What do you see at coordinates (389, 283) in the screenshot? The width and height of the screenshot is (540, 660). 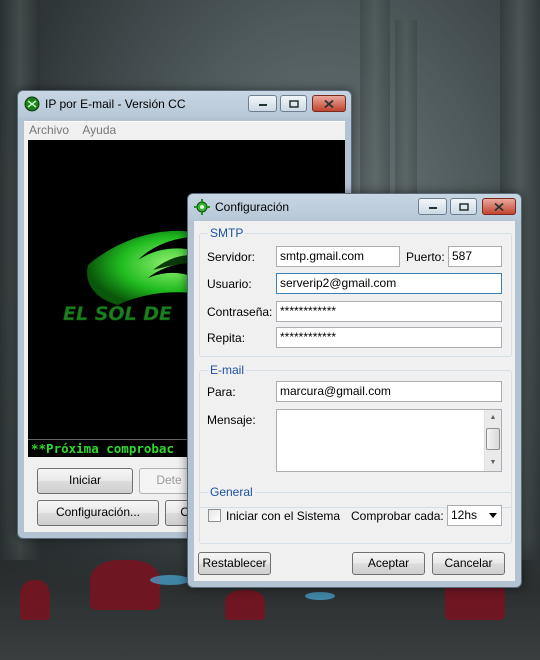 I see `user-field: serverip2@gmail.com` at bounding box center [389, 283].